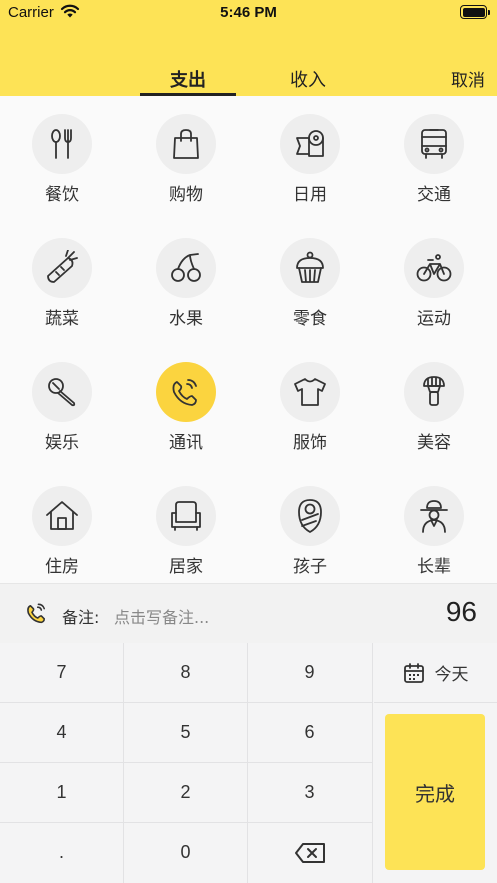 The image size is (497, 883). What do you see at coordinates (434, 268) in the screenshot?
I see `bicycle-icon` at bounding box center [434, 268].